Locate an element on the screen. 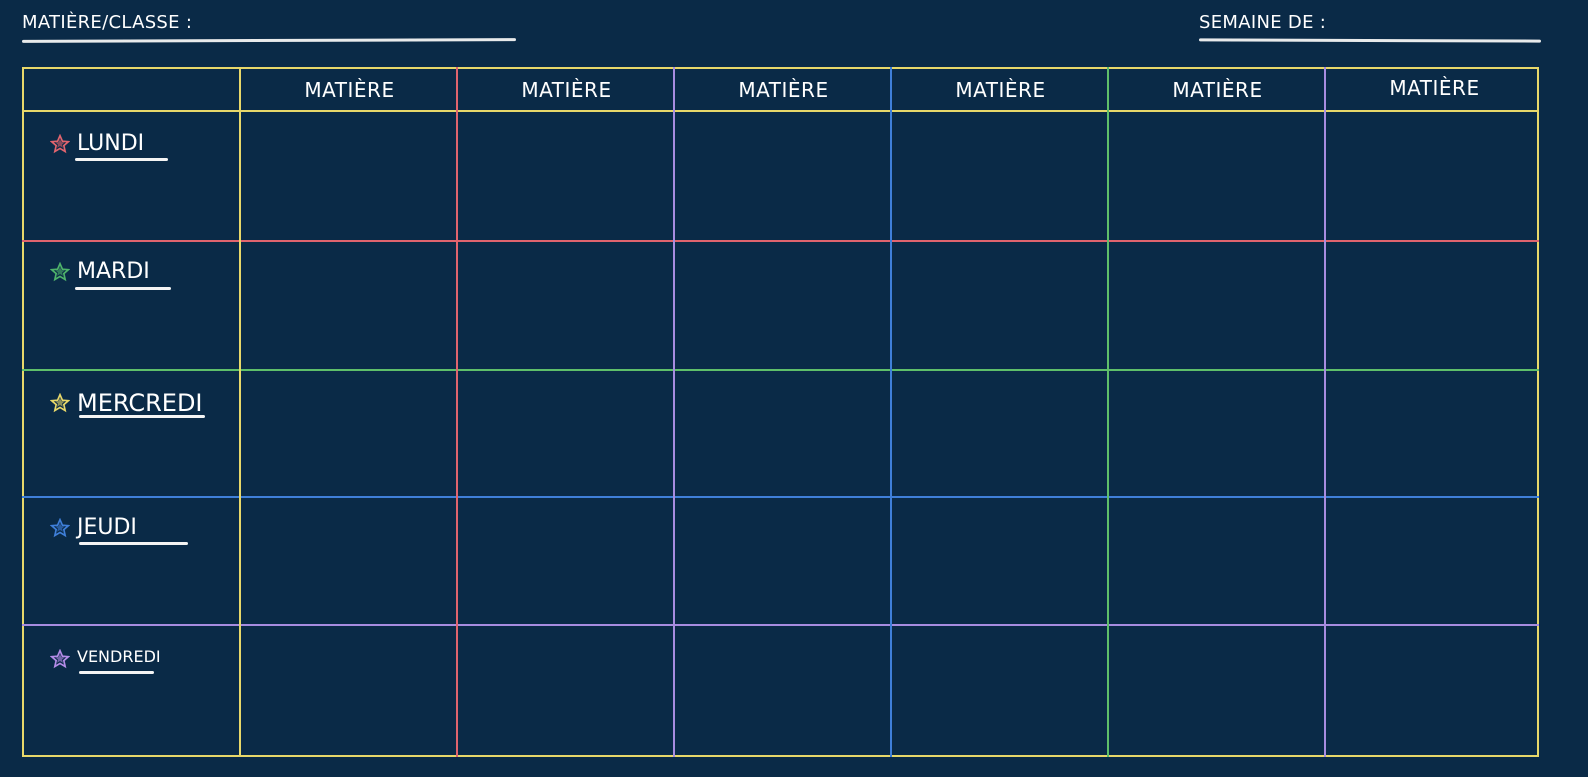  header-divider is located at coordinates (780, 111).